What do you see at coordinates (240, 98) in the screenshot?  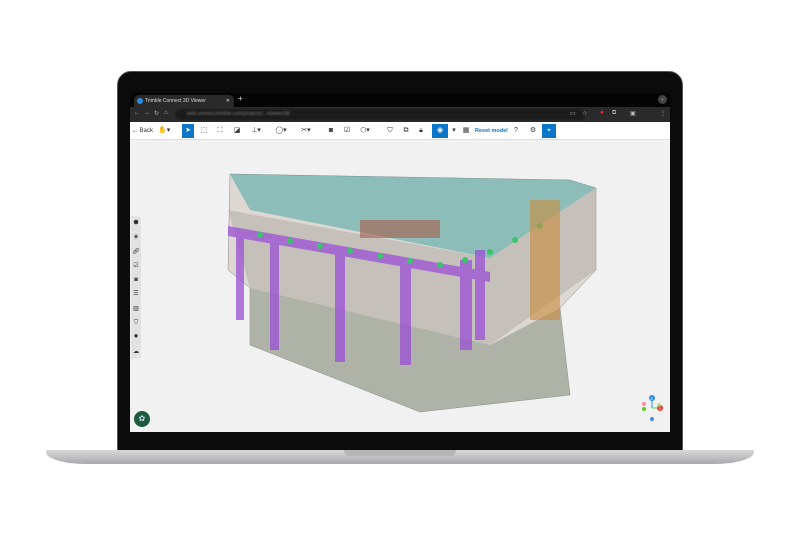 I see `new-tab-button: +` at bounding box center [240, 98].